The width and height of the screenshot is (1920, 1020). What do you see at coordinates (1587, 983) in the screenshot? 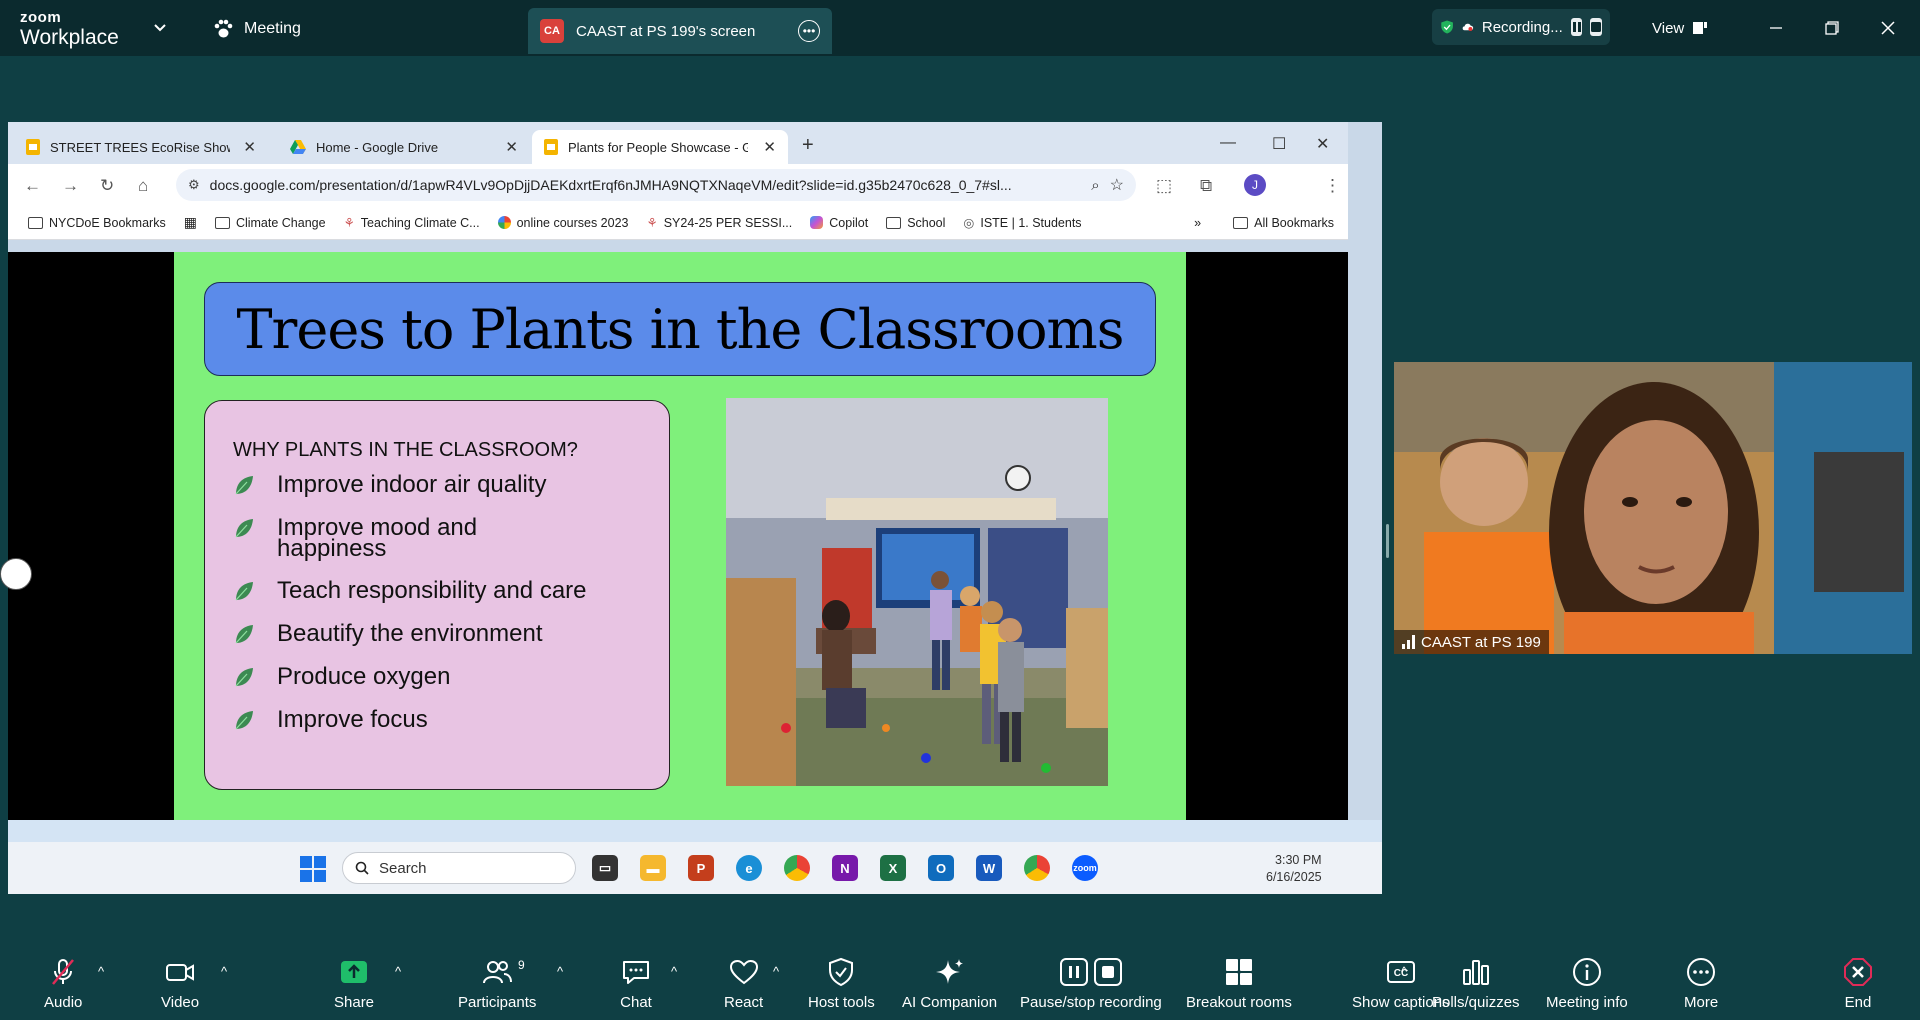
I see `meeting-info-button: Meeting info` at bounding box center [1587, 983].